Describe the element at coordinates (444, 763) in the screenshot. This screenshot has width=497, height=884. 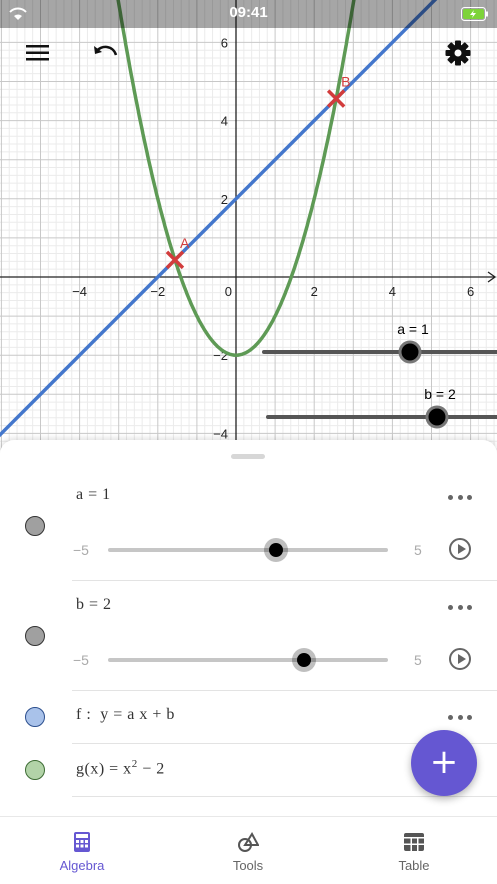
I see `add-input-button: +` at that location.